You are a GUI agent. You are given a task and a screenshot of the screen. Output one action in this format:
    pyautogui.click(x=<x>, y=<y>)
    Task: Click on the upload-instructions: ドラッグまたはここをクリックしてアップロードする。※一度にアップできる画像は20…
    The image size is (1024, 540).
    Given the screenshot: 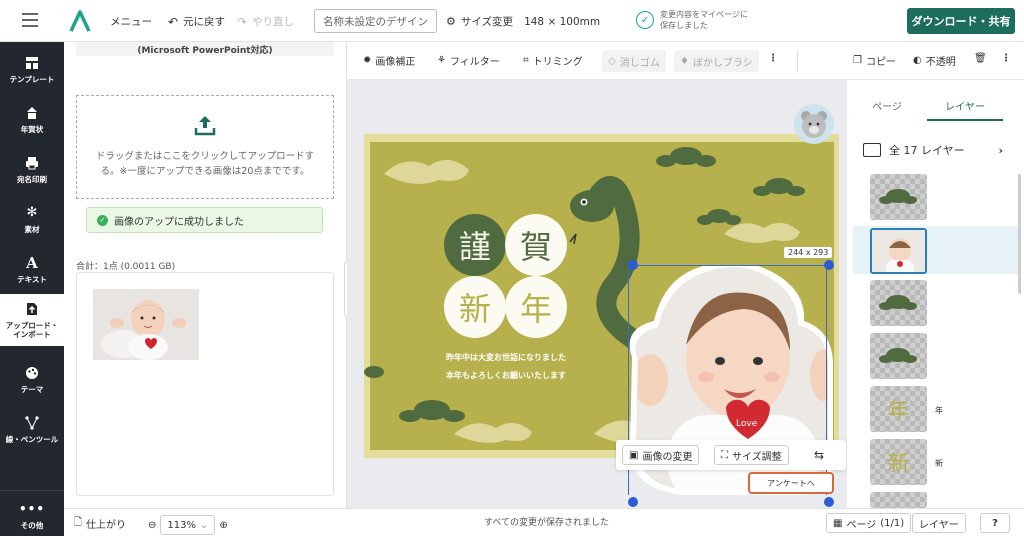 What is the action you would take?
    pyautogui.click(x=205, y=164)
    